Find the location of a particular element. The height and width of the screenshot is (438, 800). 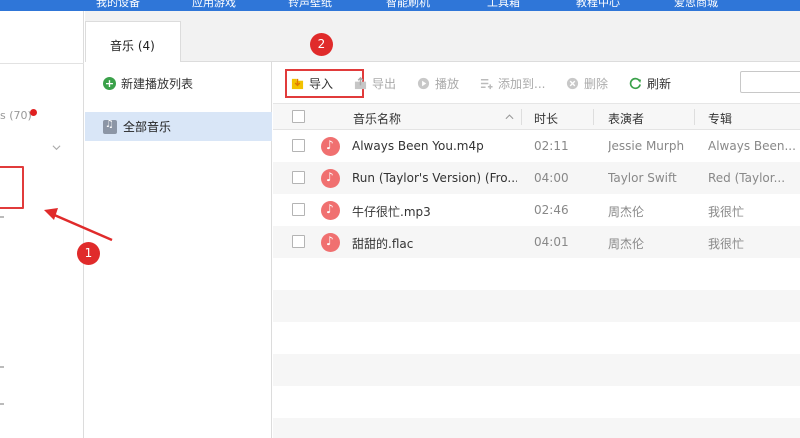

step-badge-1: 1 is located at coordinates (88, 253).